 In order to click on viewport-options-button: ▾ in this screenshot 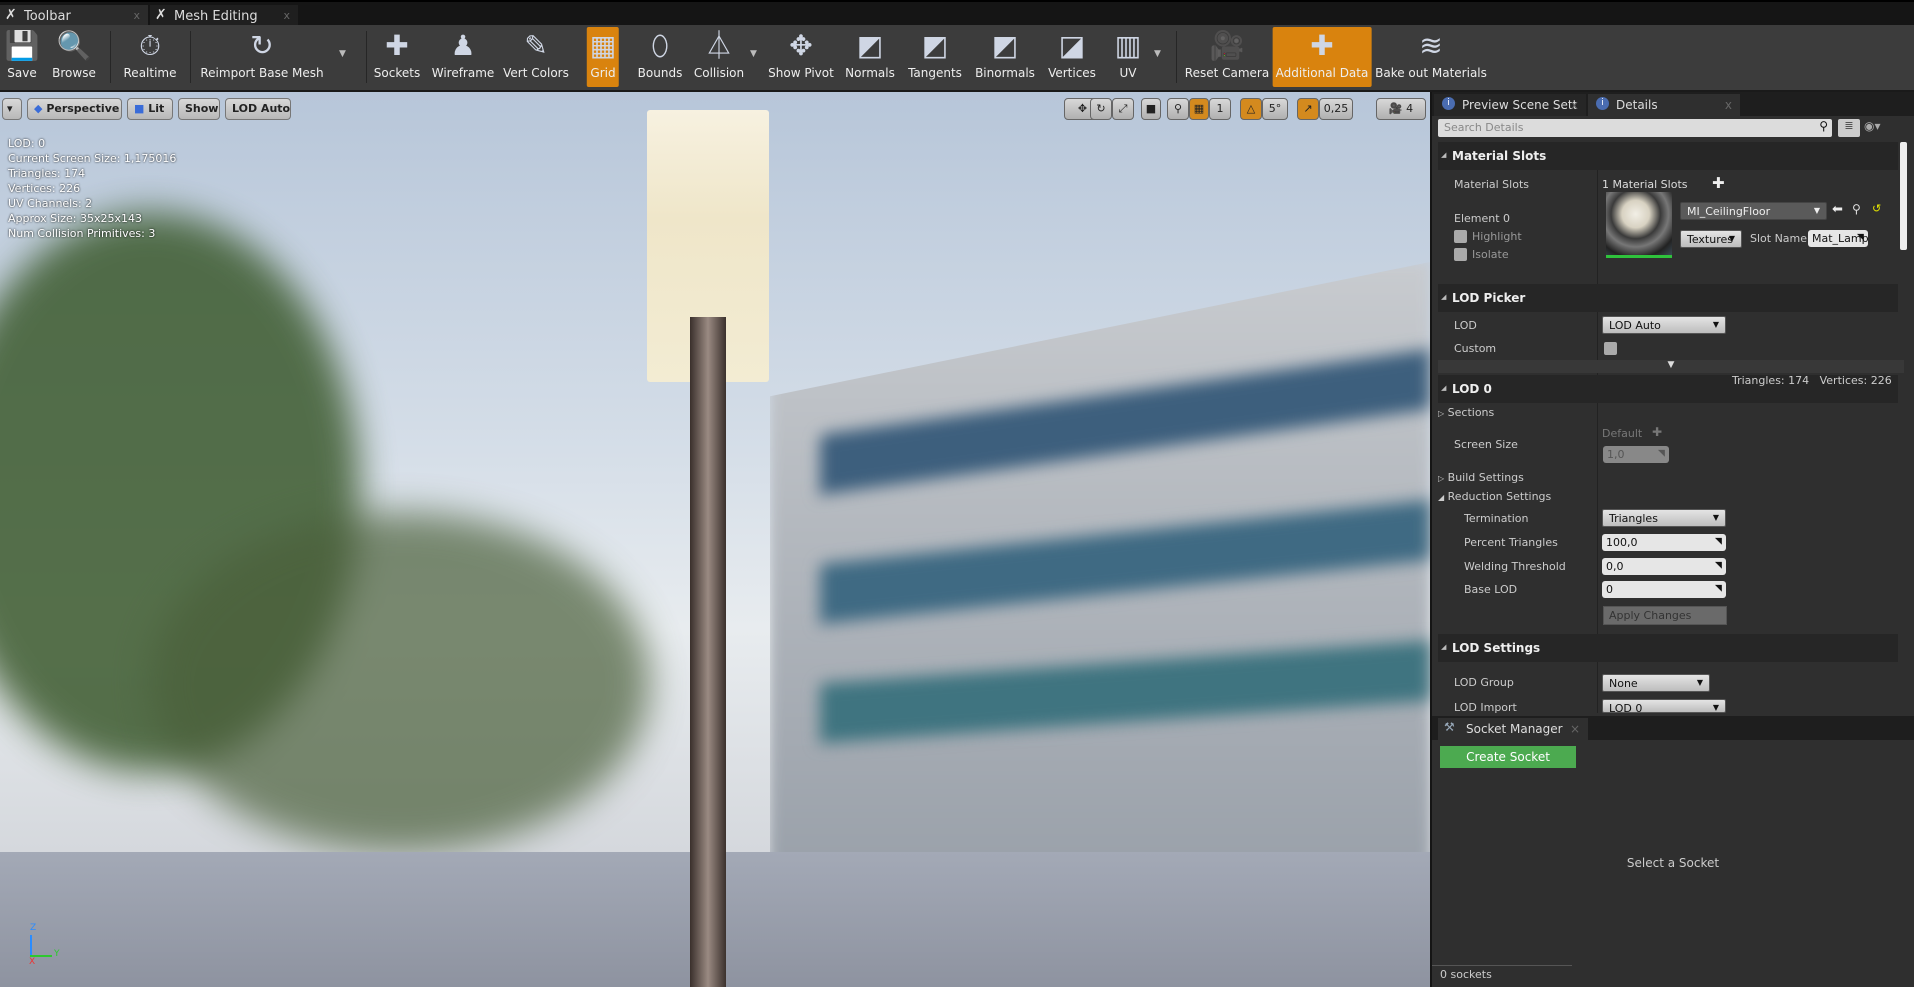, I will do `click(12, 109)`.